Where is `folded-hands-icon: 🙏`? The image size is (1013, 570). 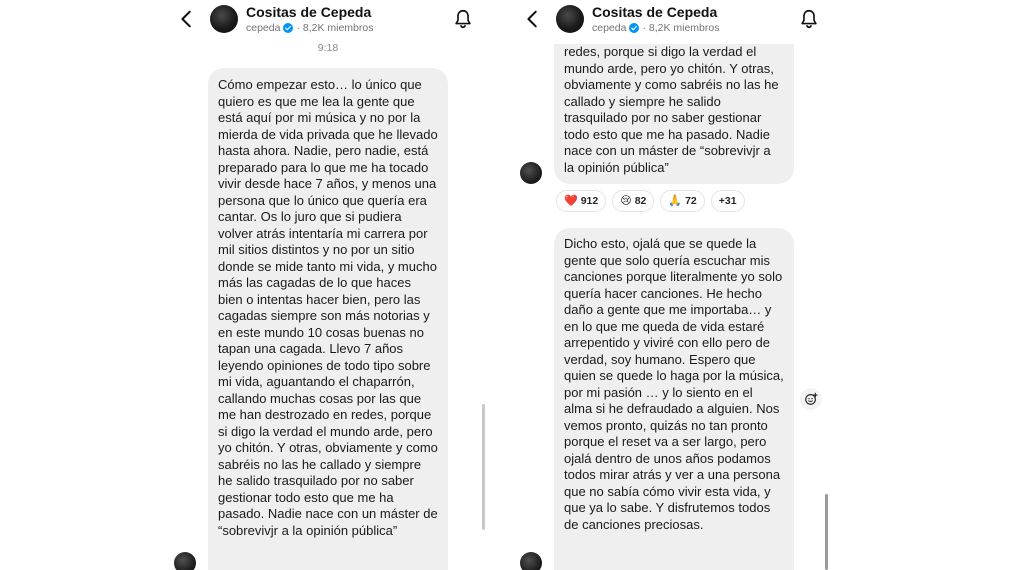
folded-hands-icon: 🙏 is located at coordinates (675, 200).